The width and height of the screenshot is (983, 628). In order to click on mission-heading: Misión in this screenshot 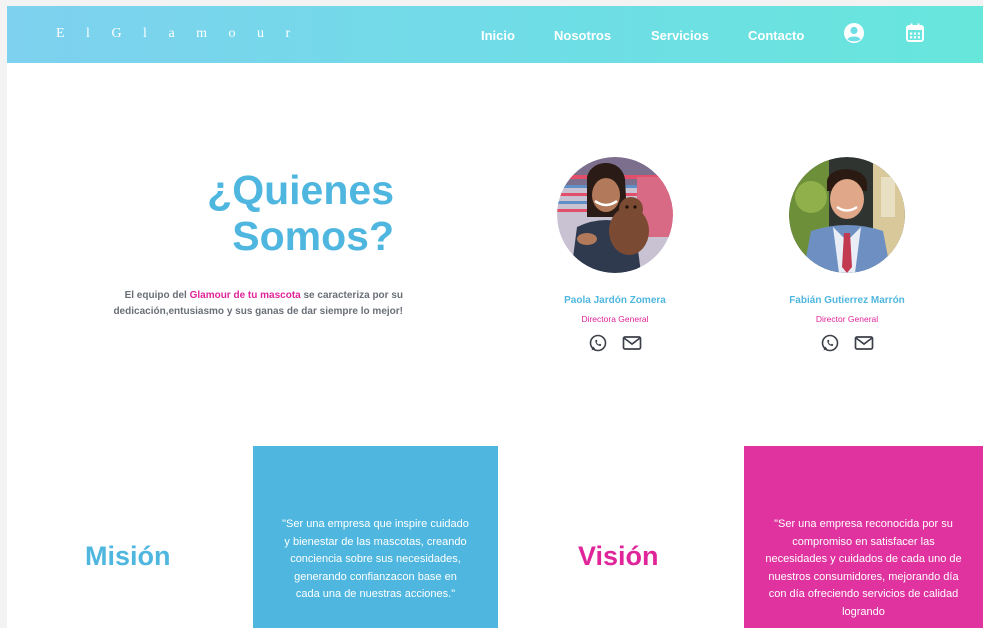, I will do `click(128, 556)`.